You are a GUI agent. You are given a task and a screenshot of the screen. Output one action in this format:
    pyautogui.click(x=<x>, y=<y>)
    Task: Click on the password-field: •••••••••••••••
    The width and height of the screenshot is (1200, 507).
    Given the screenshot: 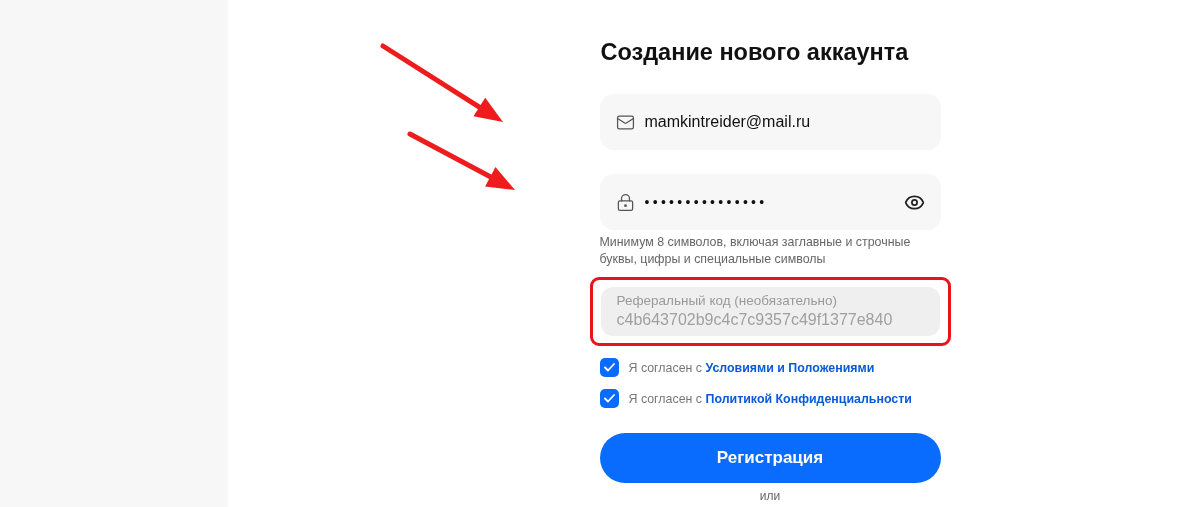 What is the action you would take?
    pyautogui.click(x=770, y=202)
    